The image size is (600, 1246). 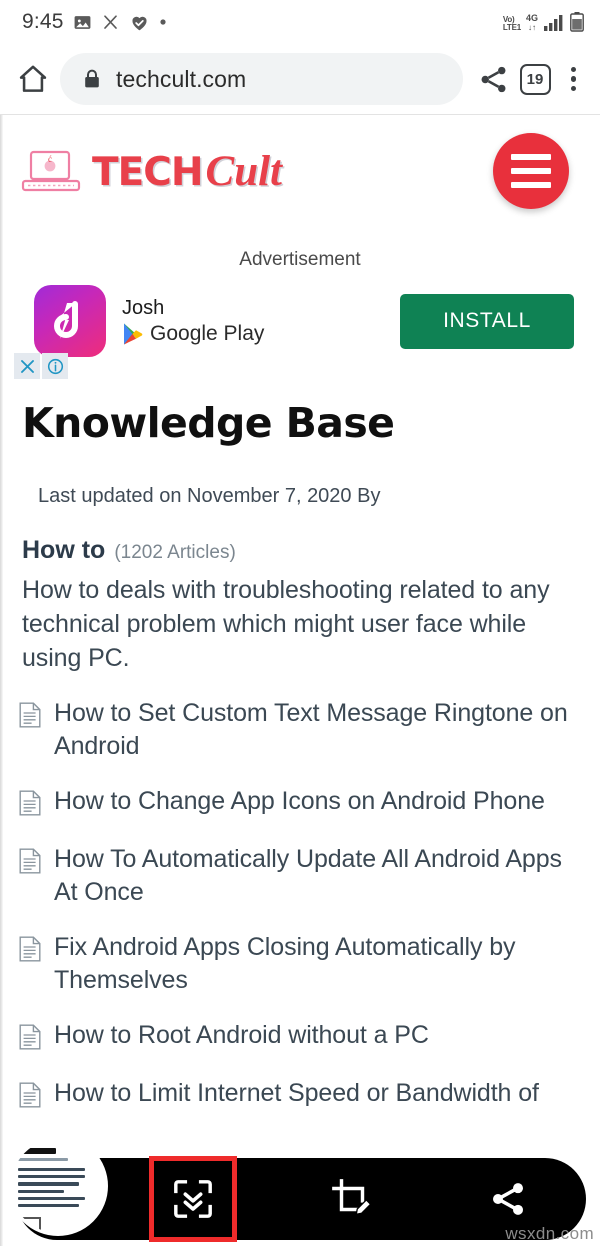 I want to click on section-article-count: (1202 Articles), so click(x=175, y=552).